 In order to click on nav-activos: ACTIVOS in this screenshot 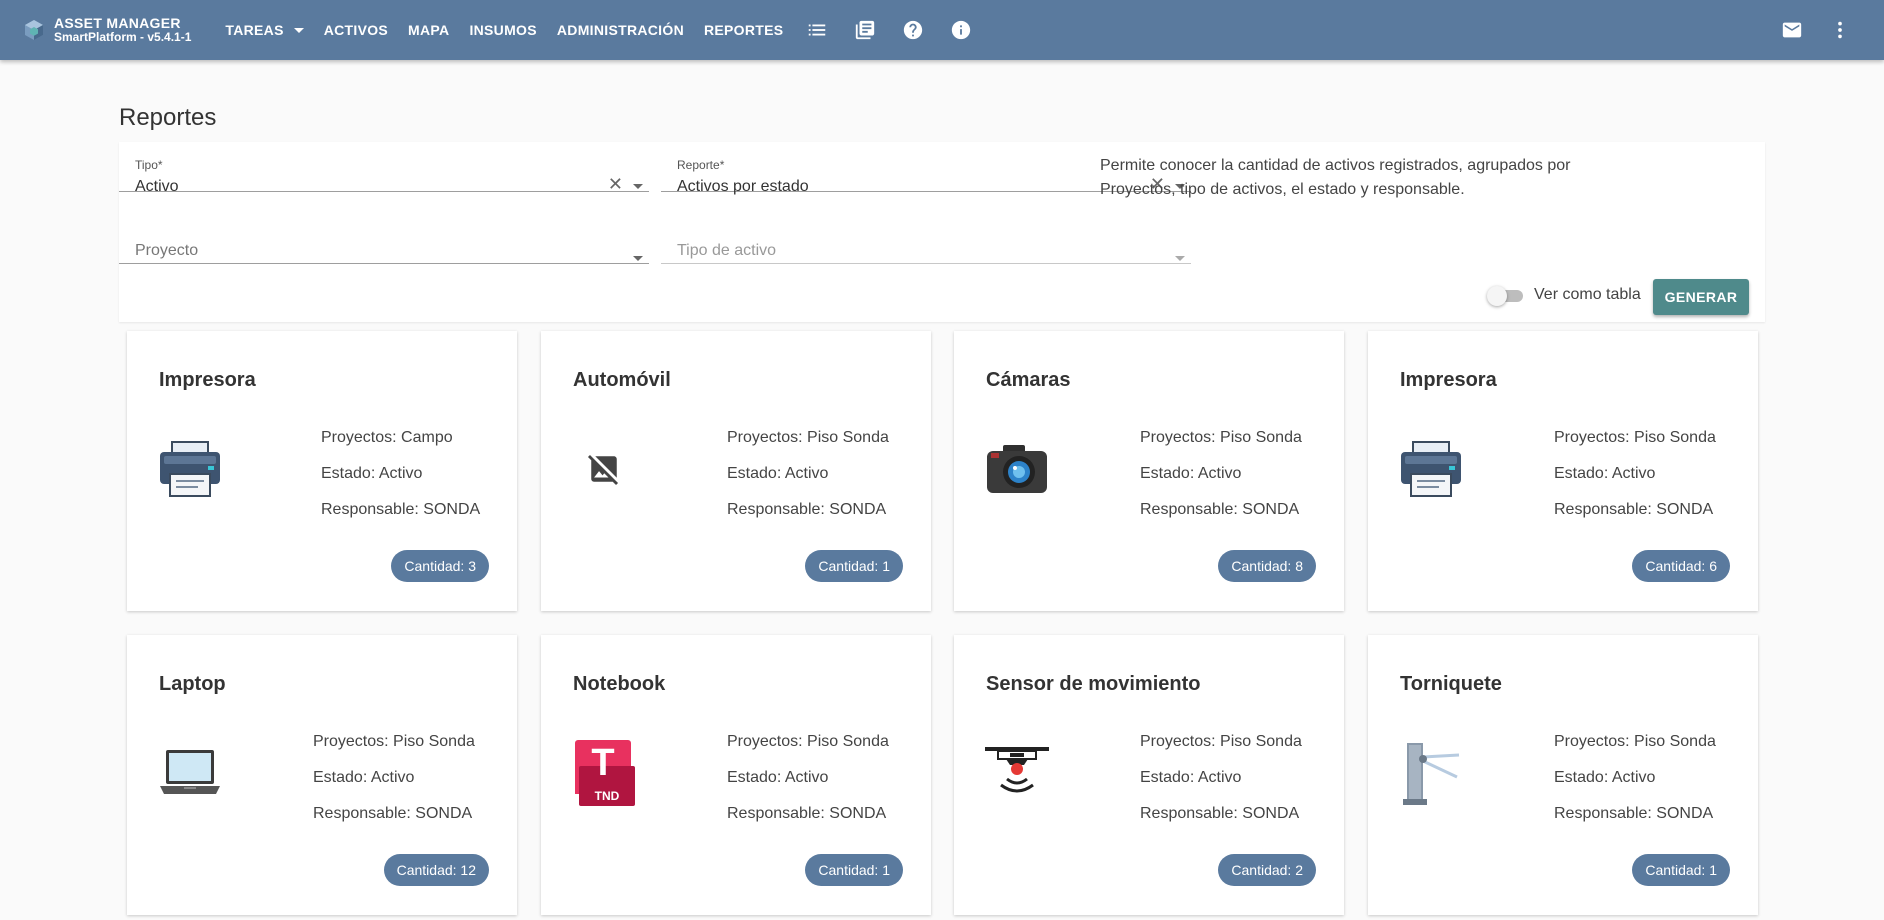, I will do `click(356, 30)`.